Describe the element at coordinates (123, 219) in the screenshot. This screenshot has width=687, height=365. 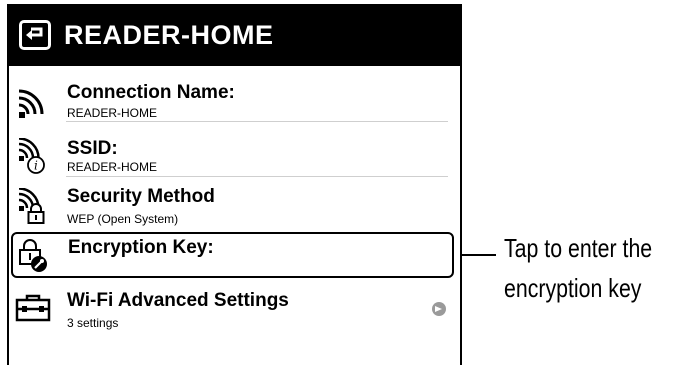
I see `security-method-value: WEP (Open System)` at that location.